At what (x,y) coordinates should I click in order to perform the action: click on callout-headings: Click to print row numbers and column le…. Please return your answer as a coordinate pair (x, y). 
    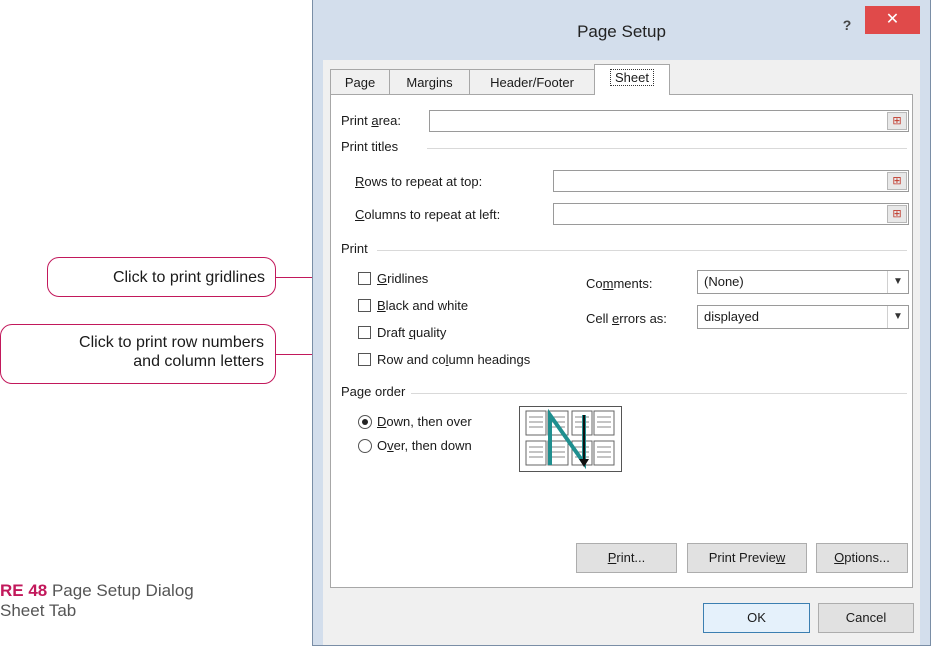
    Looking at the image, I should click on (138, 354).